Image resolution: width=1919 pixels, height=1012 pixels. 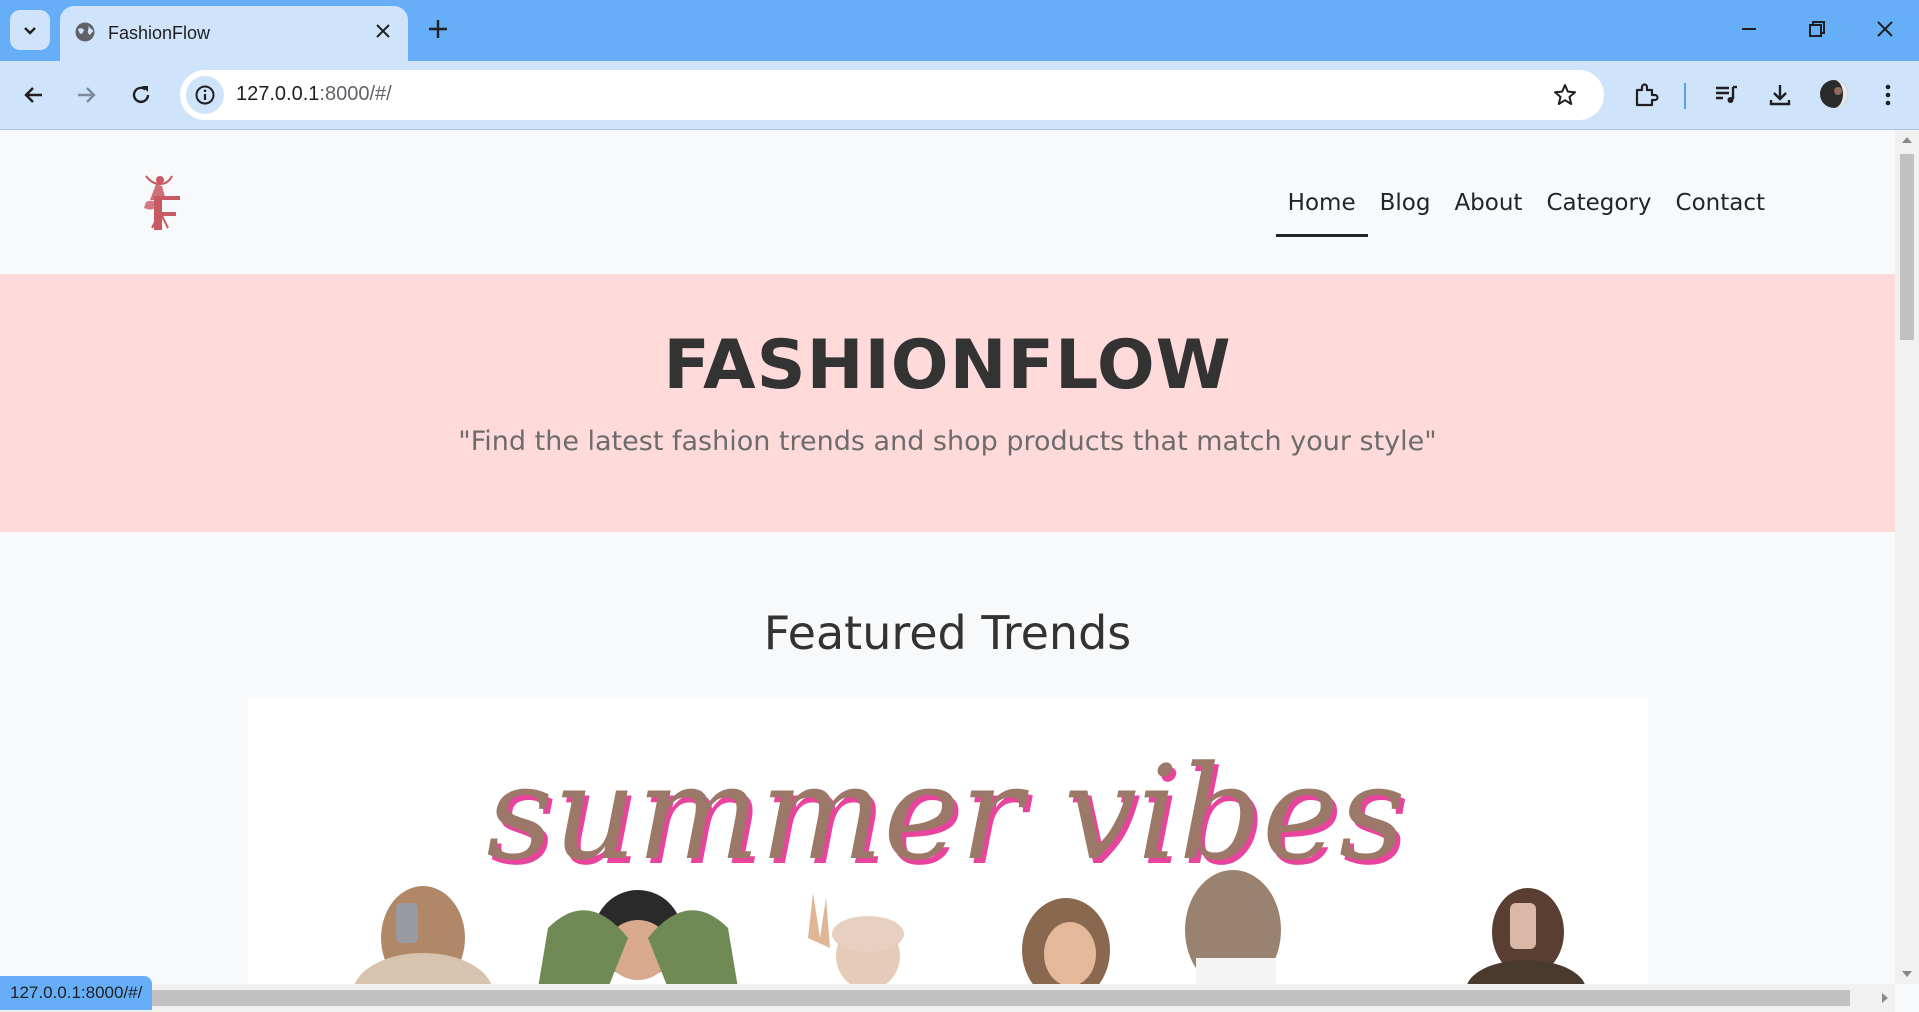 What do you see at coordinates (162, 202) in the screenshot?
I see `fashion-logo-icon` at bounding box center [162, 202].